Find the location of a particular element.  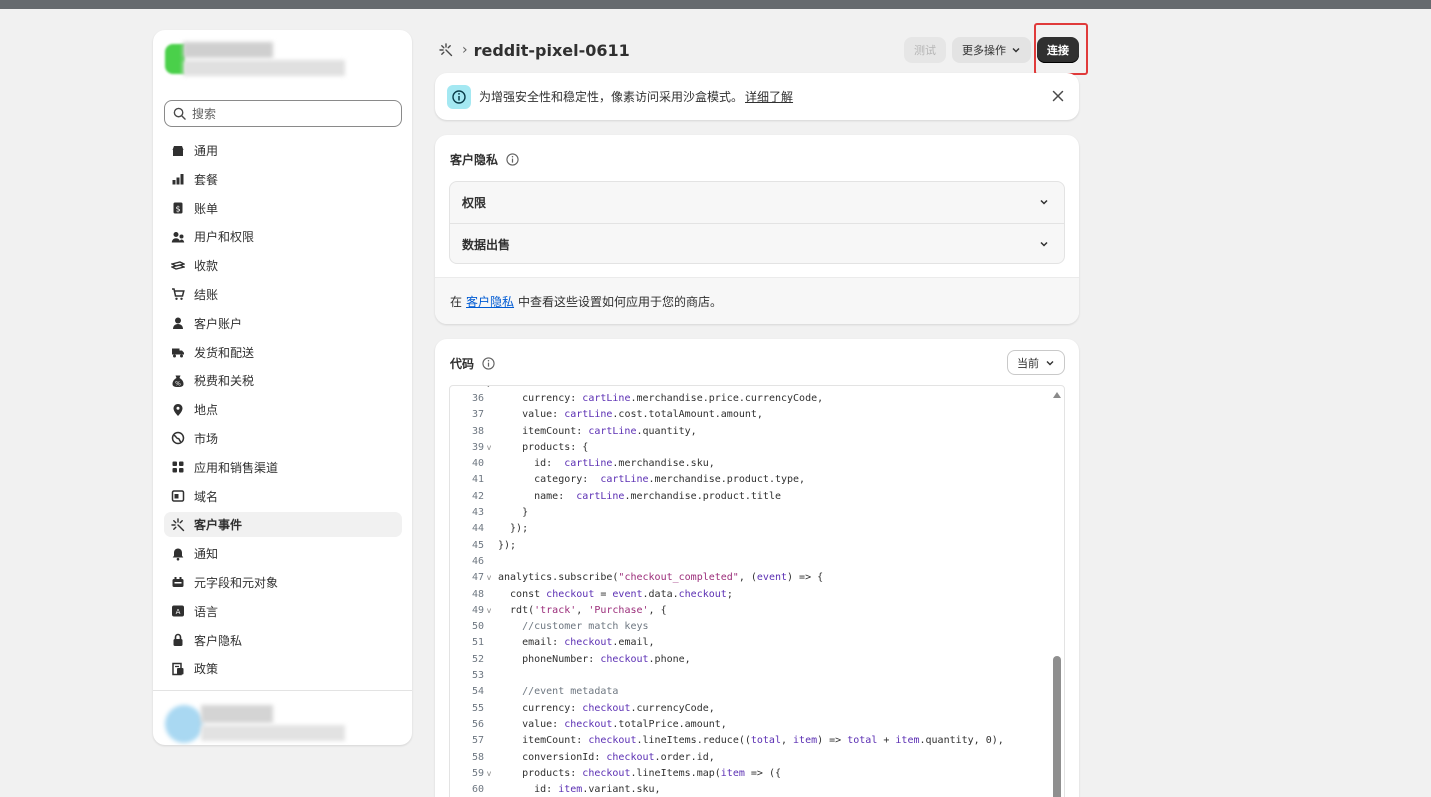

sidebar-item-17: 客户隐私 is located at coordinates (283, 640).